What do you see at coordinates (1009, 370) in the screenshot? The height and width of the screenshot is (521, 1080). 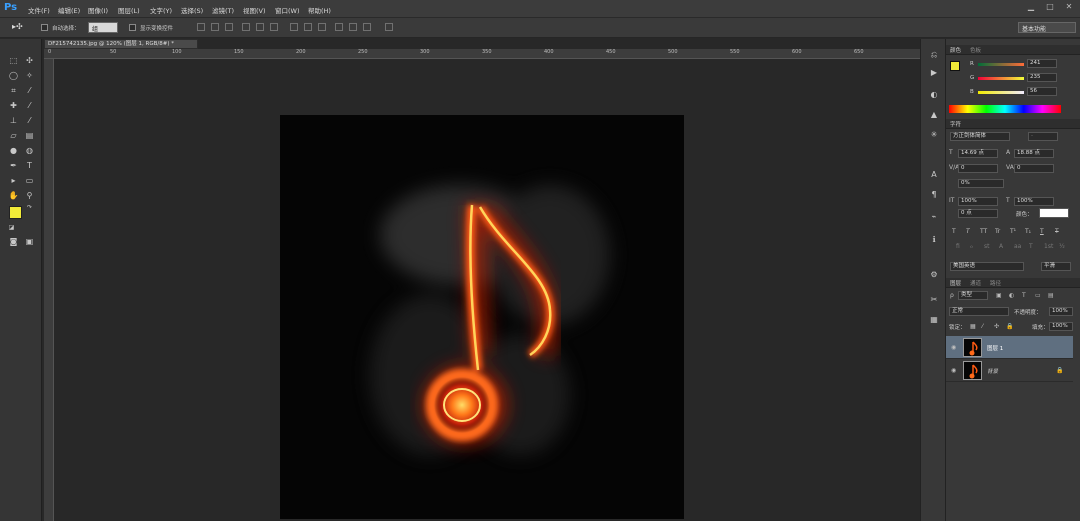 I see `layer-row-background: ◉ 背景 🔒` at bounding box center [1009, 370].